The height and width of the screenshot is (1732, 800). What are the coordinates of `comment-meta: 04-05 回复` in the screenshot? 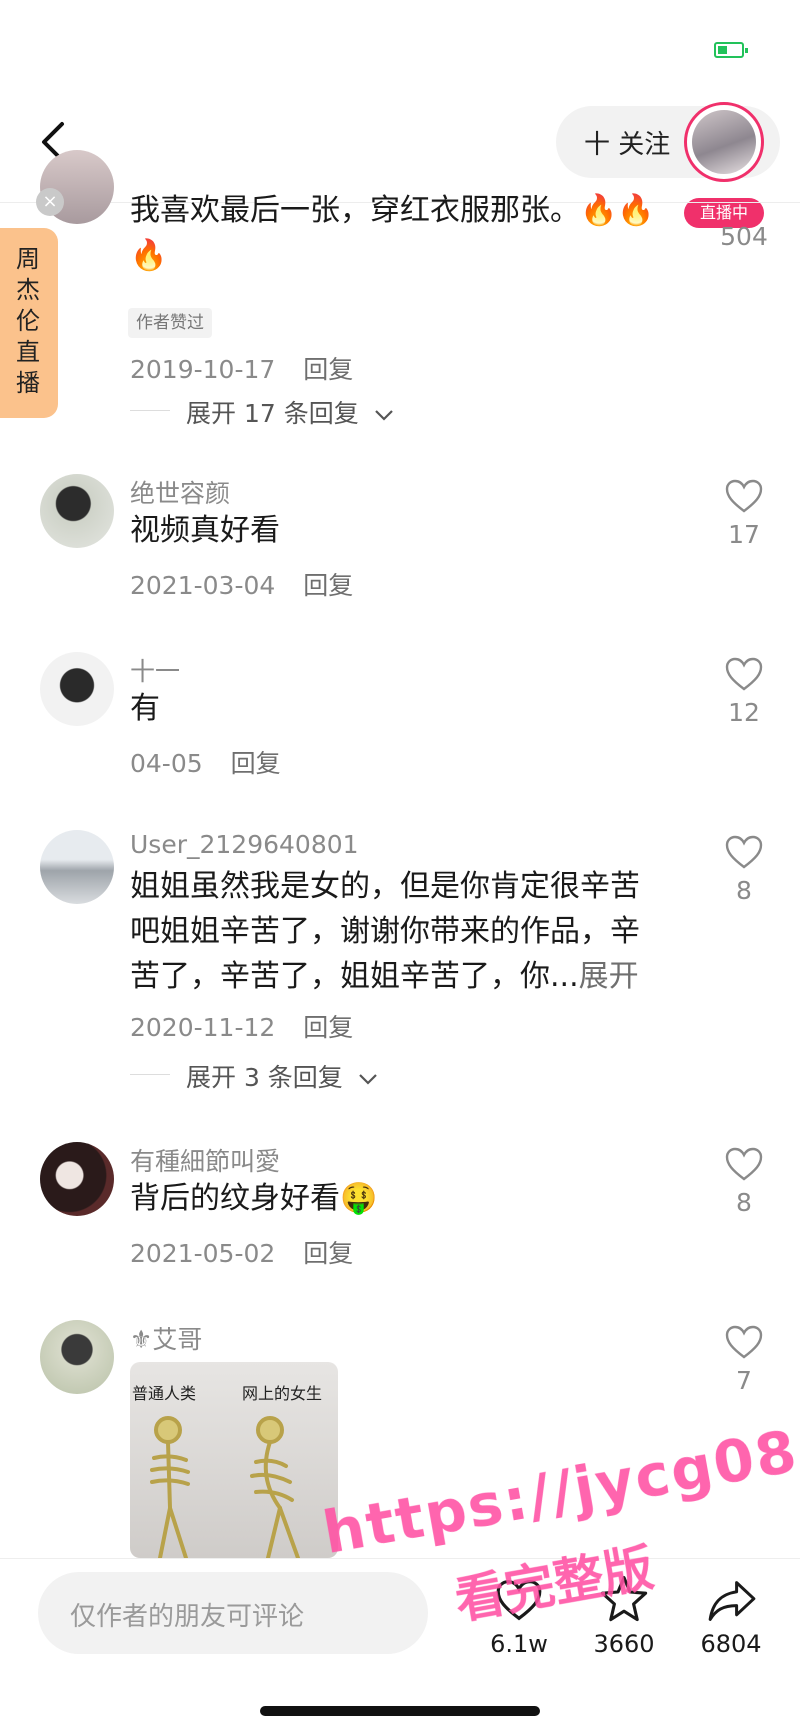 It's located at (205, 762).